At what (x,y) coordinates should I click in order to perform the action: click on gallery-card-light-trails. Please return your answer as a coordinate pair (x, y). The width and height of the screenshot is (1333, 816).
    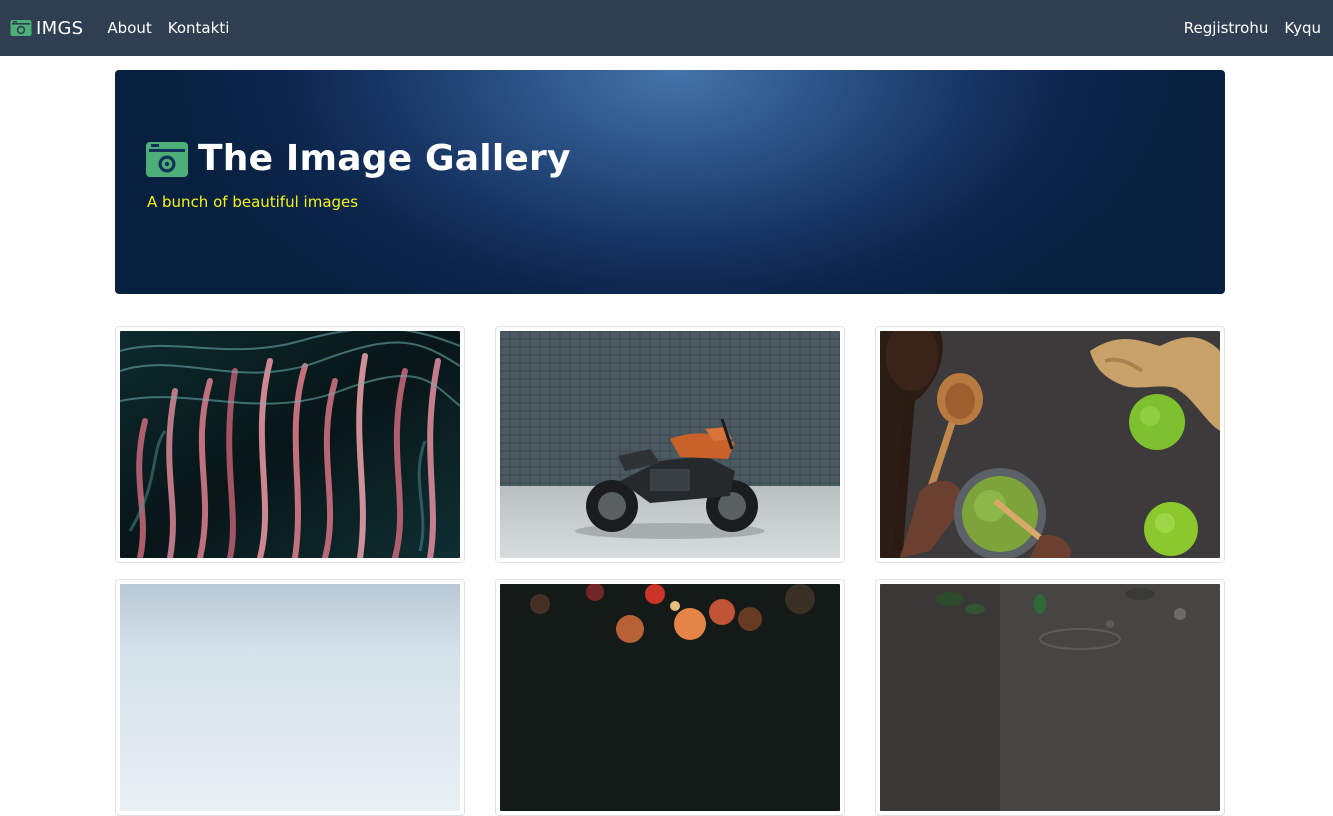
    Looking at the image, I should click on (290, 444).